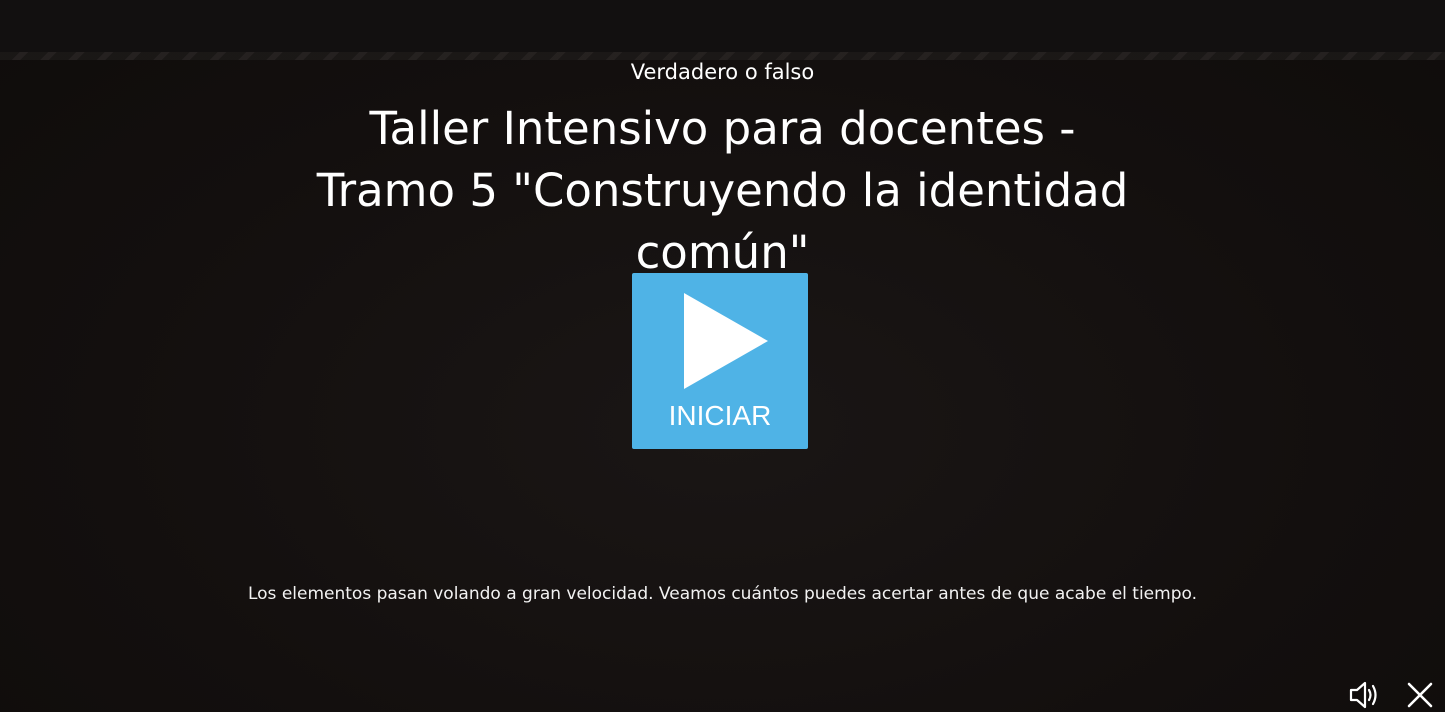 Image resolution: width=1445 pixels, height=712 pixels. Describe the element at coordinates (722, 26) in the screenshot. I see `top-band` at that location.